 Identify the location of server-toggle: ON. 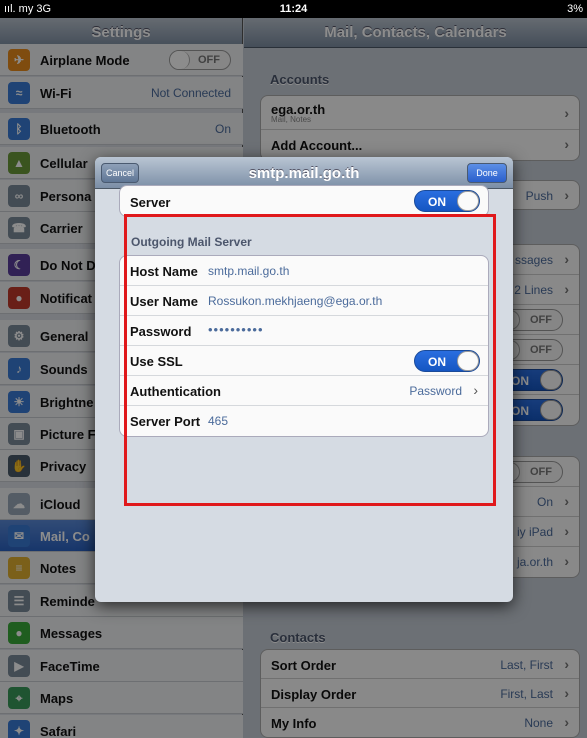
(447, 201).